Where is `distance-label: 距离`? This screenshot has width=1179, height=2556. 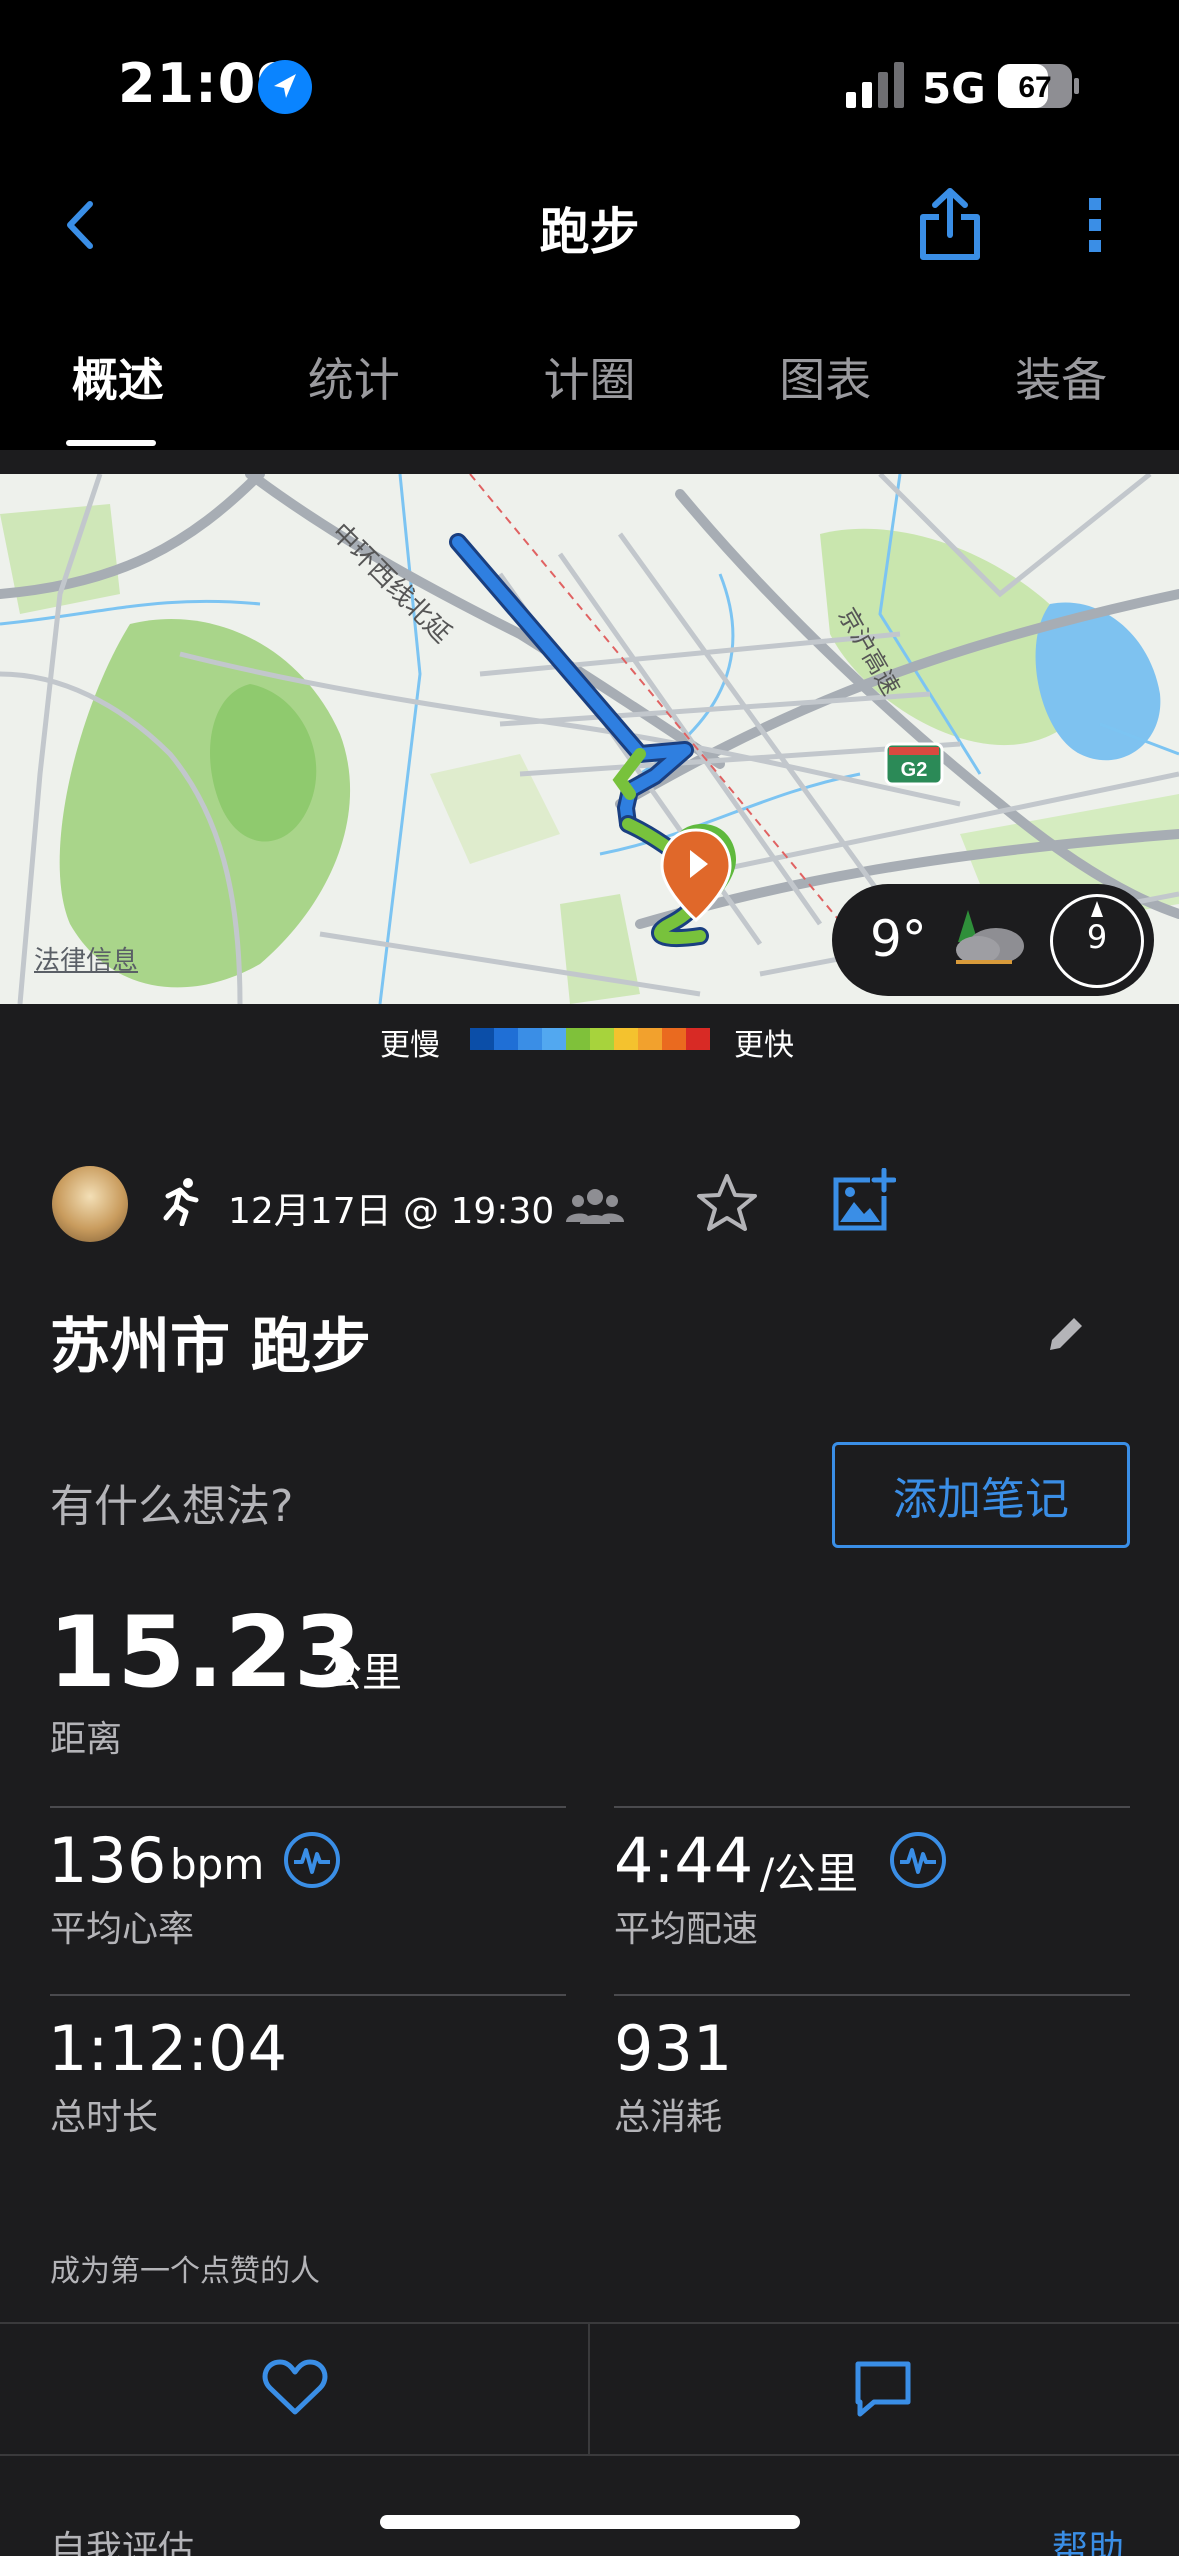
distance-label: 距离 is located at coordinates (86, 1739).